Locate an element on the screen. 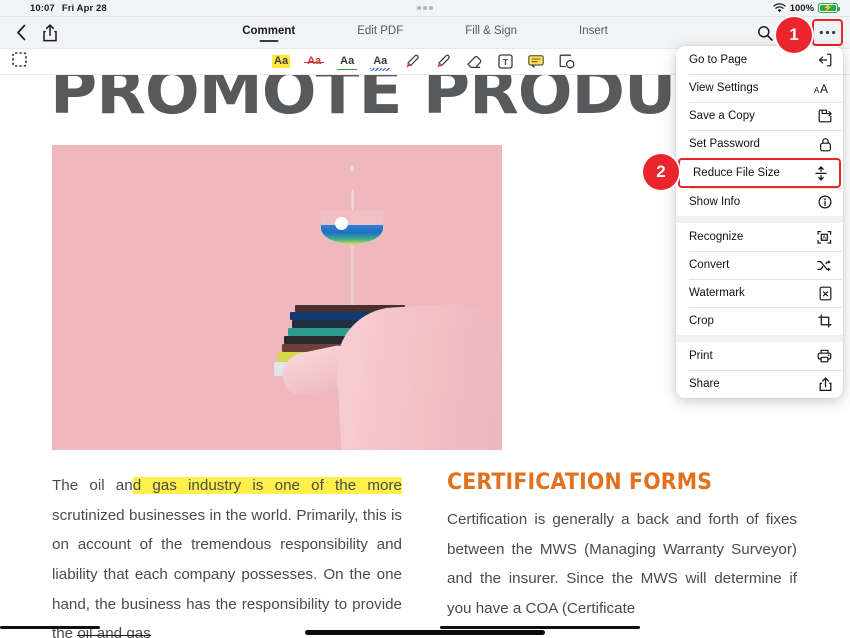  highlight-annotation-2: one of the more is located at coordinates (338, 485).